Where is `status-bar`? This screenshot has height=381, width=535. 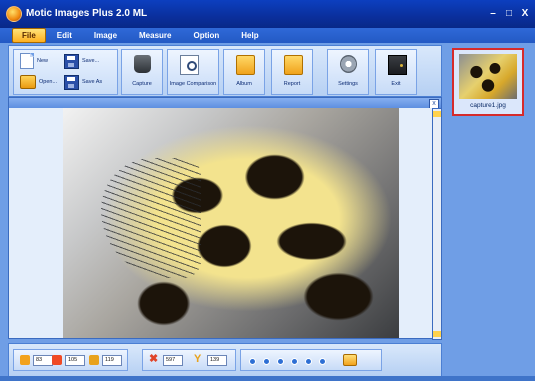
status-bar is located at coordinates (267, 378).